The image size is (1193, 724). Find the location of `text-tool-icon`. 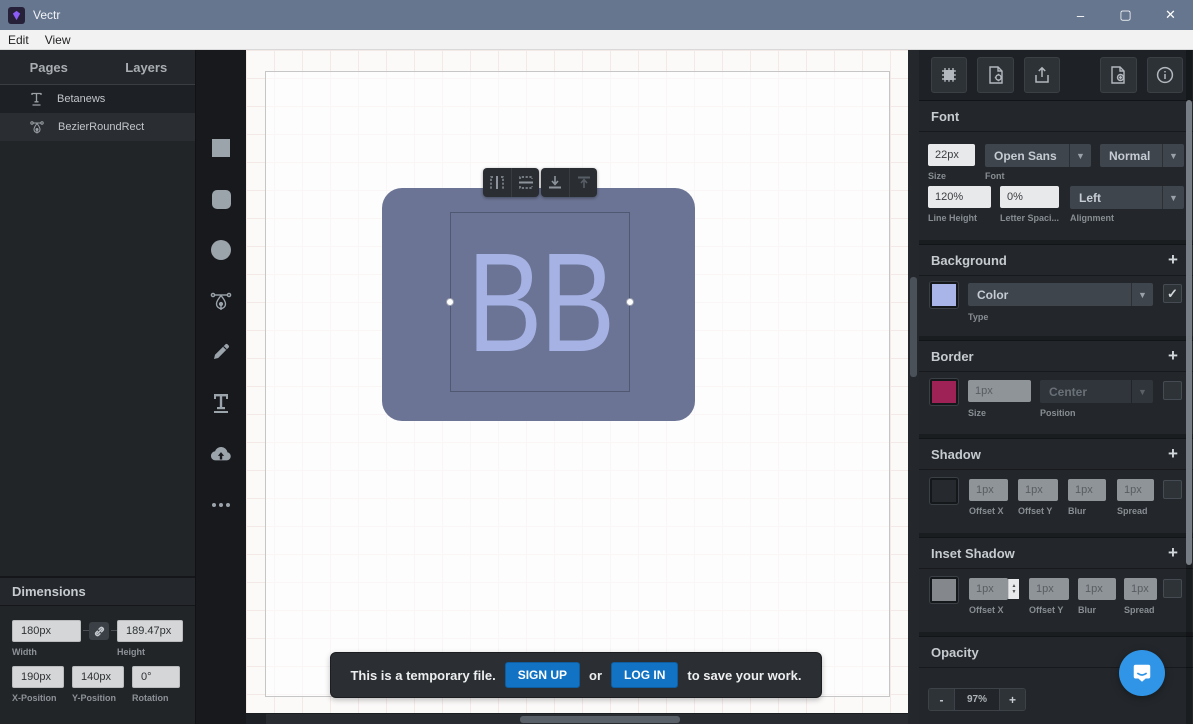

text-tool-icon is located at coordinates (221, 403).